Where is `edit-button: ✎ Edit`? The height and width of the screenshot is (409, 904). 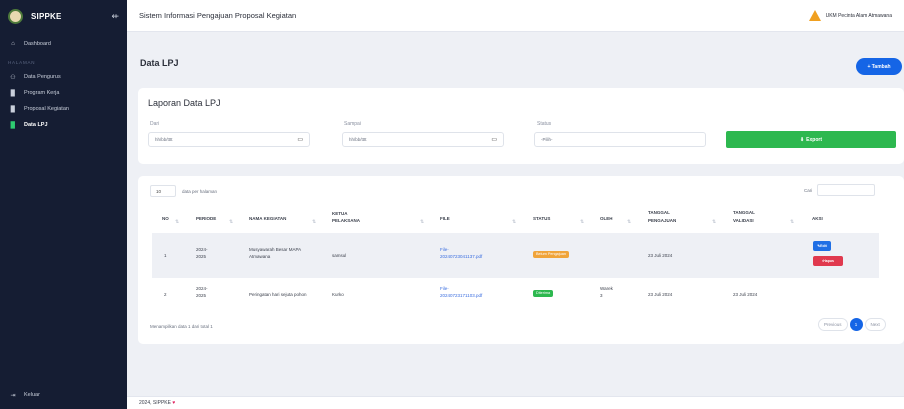 edit-button: ✎ Edit is located at coordinates (822, 246).